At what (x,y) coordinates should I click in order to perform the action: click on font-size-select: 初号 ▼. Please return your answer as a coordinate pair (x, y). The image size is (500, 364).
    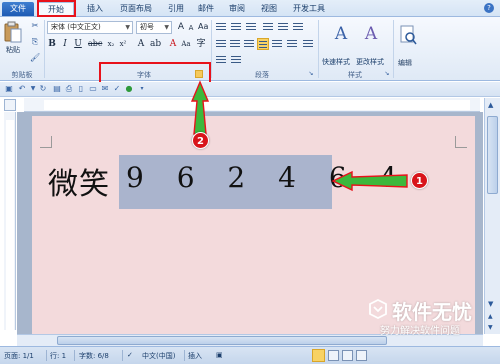
    Looking at the image, I should click on (154, 27).